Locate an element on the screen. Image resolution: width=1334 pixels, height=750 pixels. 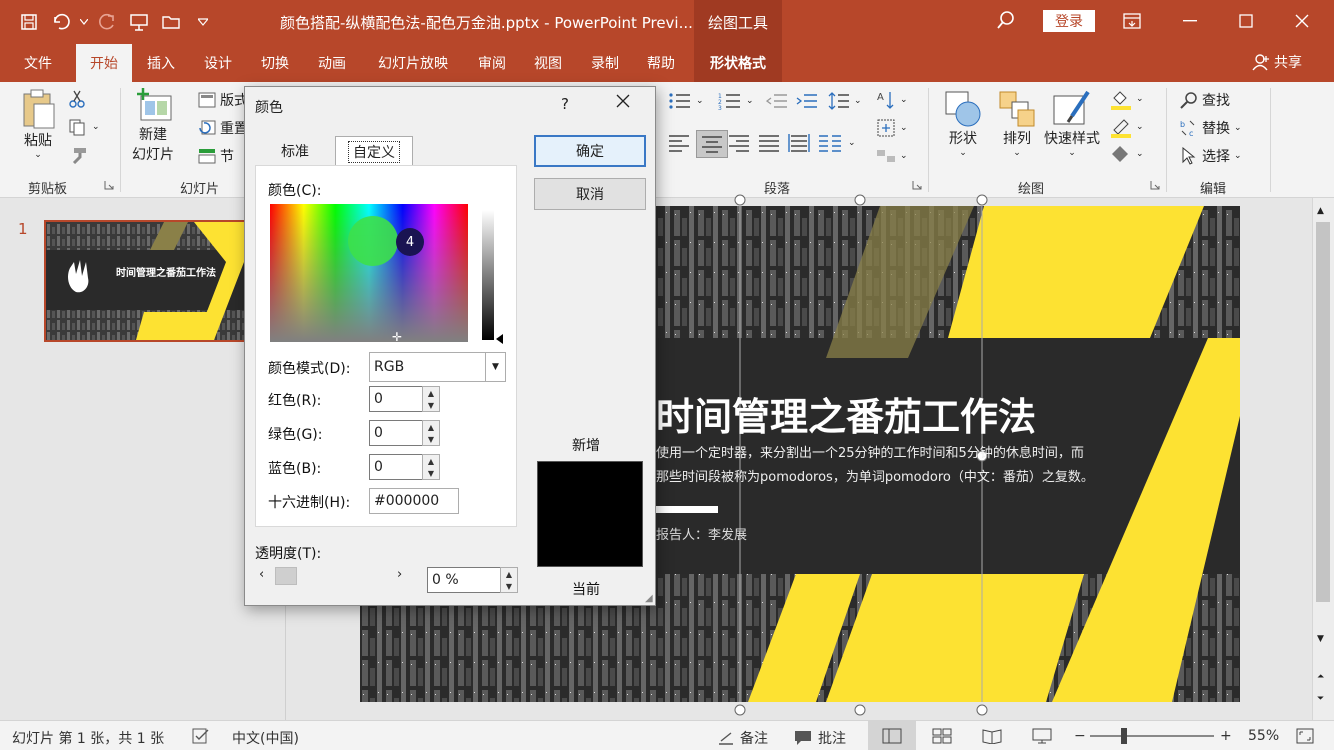
accessibility-icon is located at coordinates (201, 736).